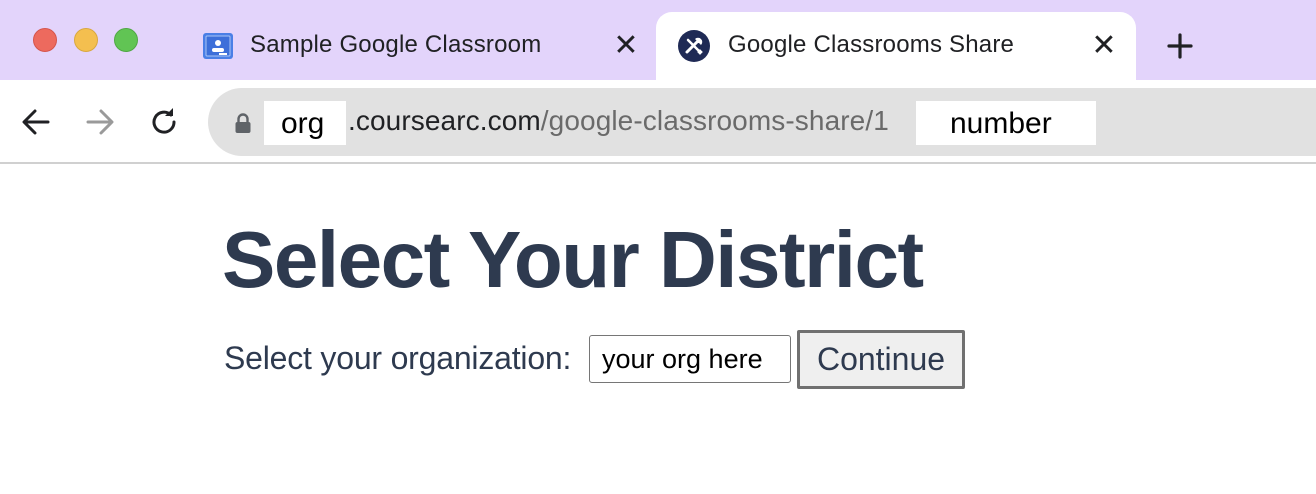 This screenshot has height=494, width=1316. I want to click on close-window-button, so click(45, 40).